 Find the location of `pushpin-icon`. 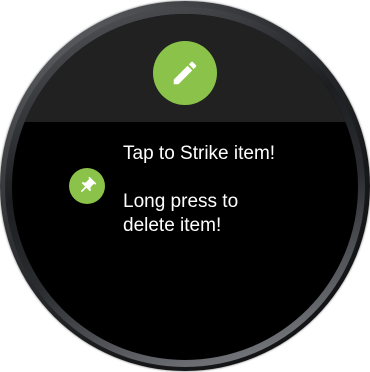

pushpin-icon is located at coordinates (89, 184).